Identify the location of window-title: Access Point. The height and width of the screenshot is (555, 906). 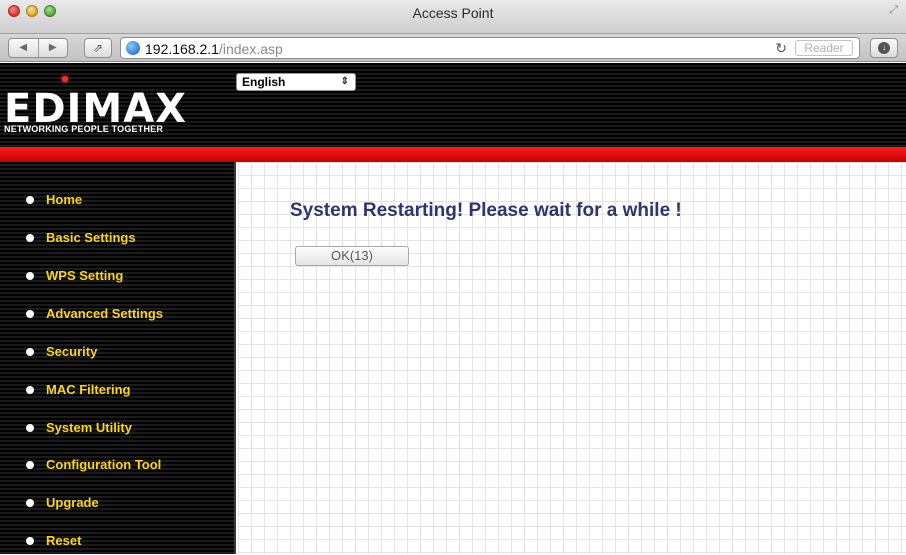
(453, 13).